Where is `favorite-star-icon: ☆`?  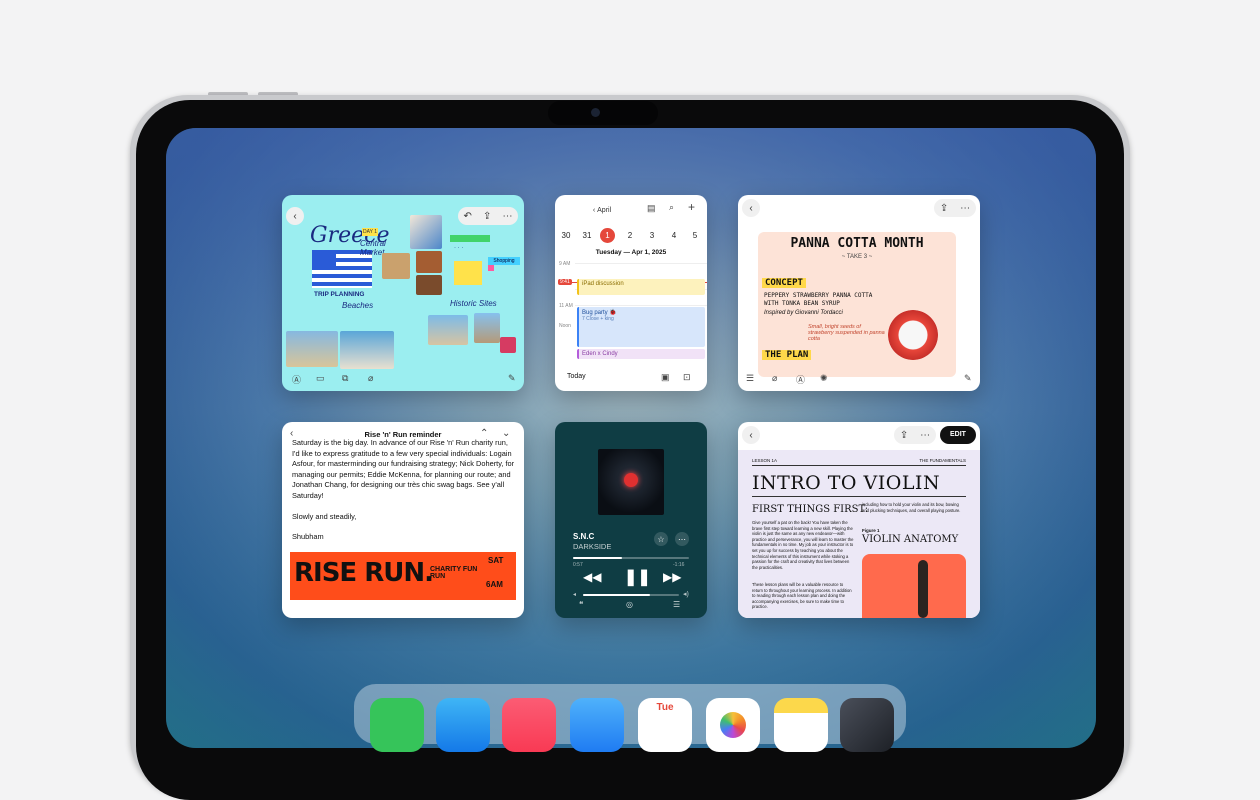 favorite-star-icon: ☆ is located at coordinates (661, 539).